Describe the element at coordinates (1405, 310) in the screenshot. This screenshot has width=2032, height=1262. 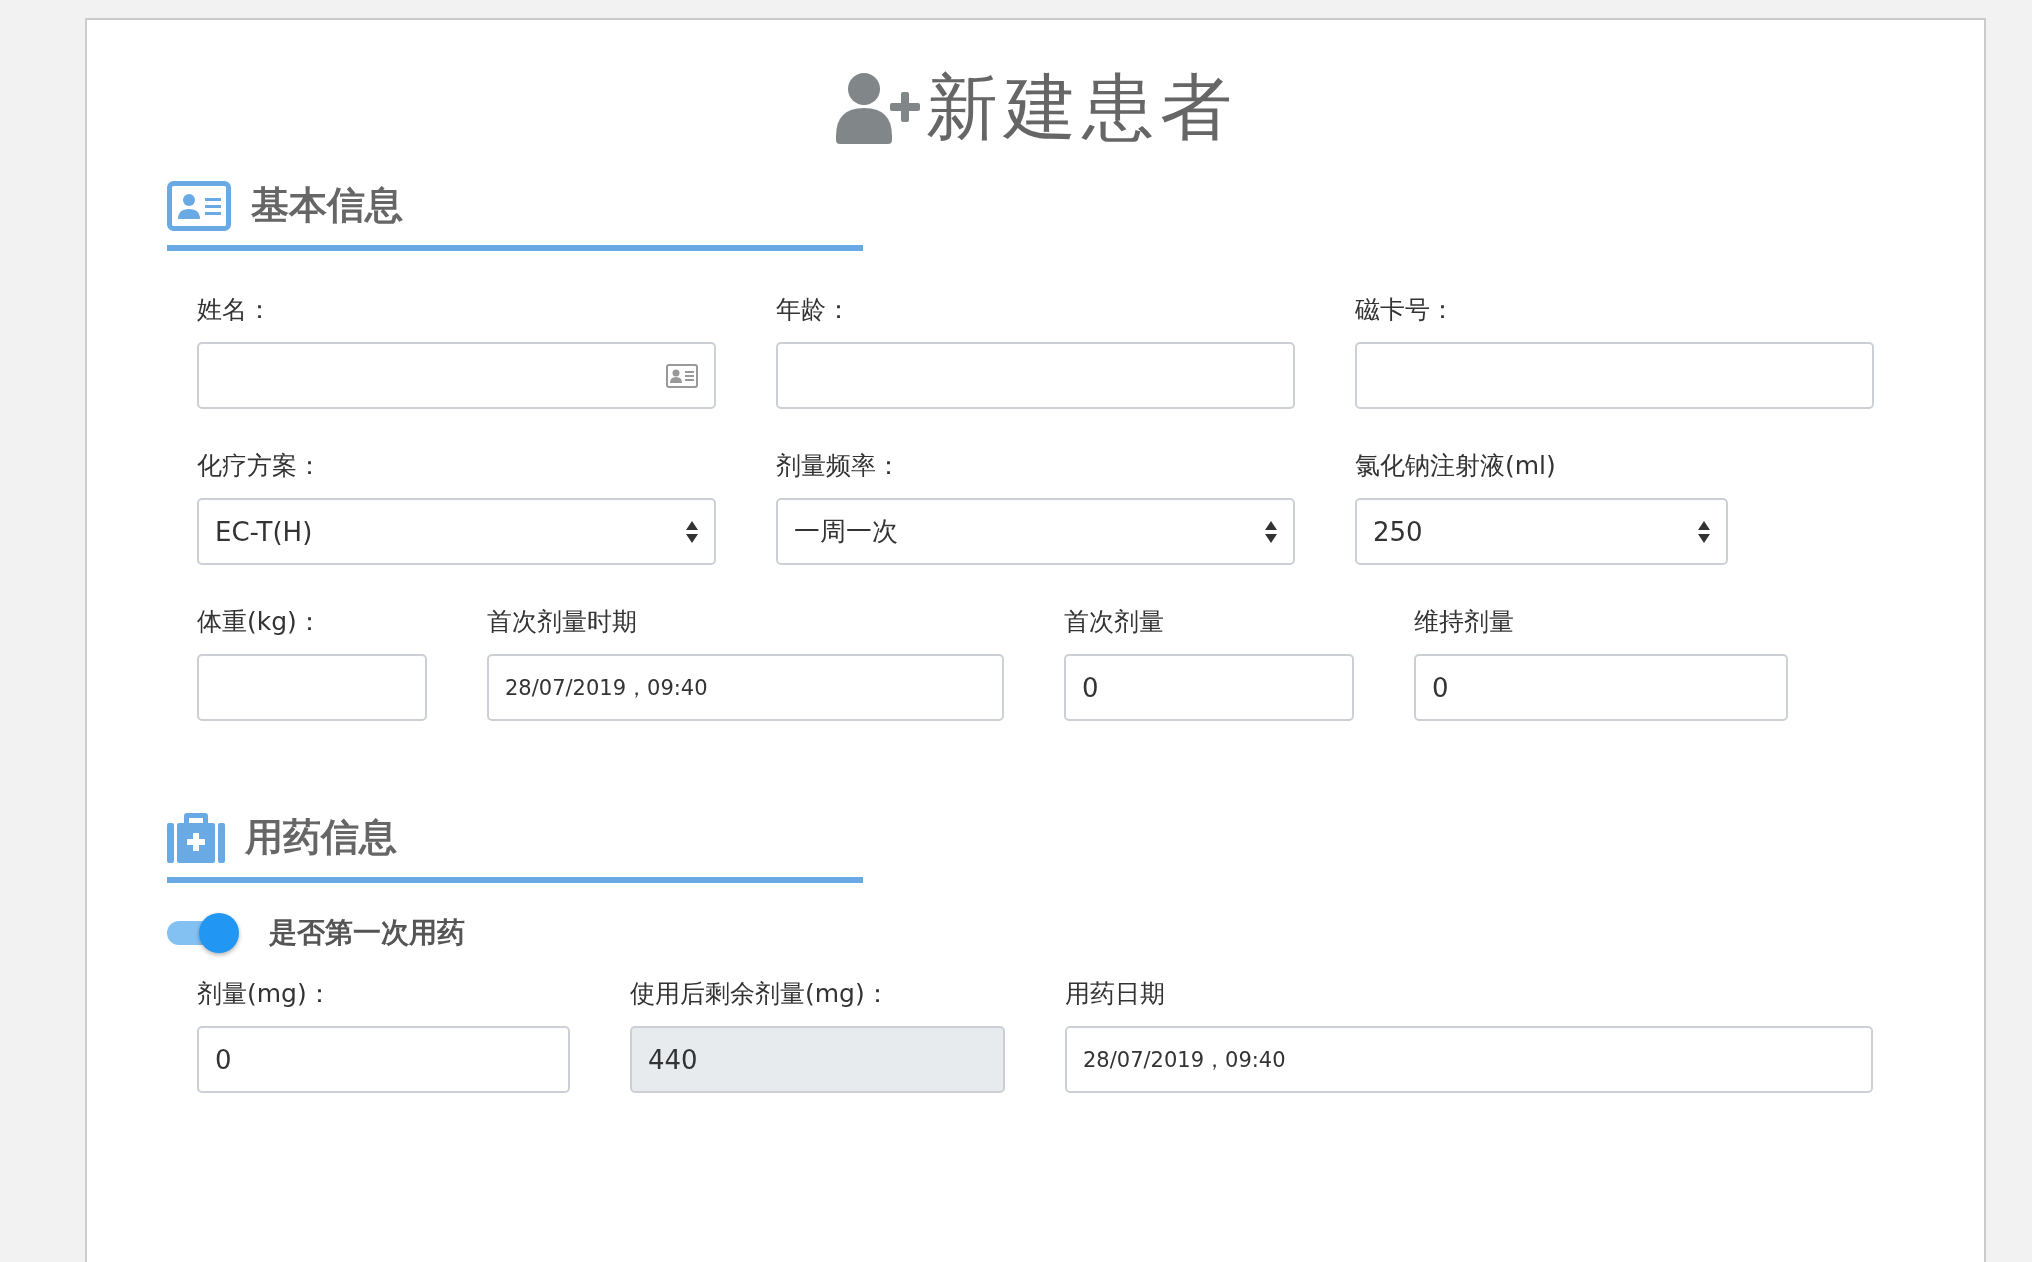
I see `field-label: 磁卡号：` at that location.